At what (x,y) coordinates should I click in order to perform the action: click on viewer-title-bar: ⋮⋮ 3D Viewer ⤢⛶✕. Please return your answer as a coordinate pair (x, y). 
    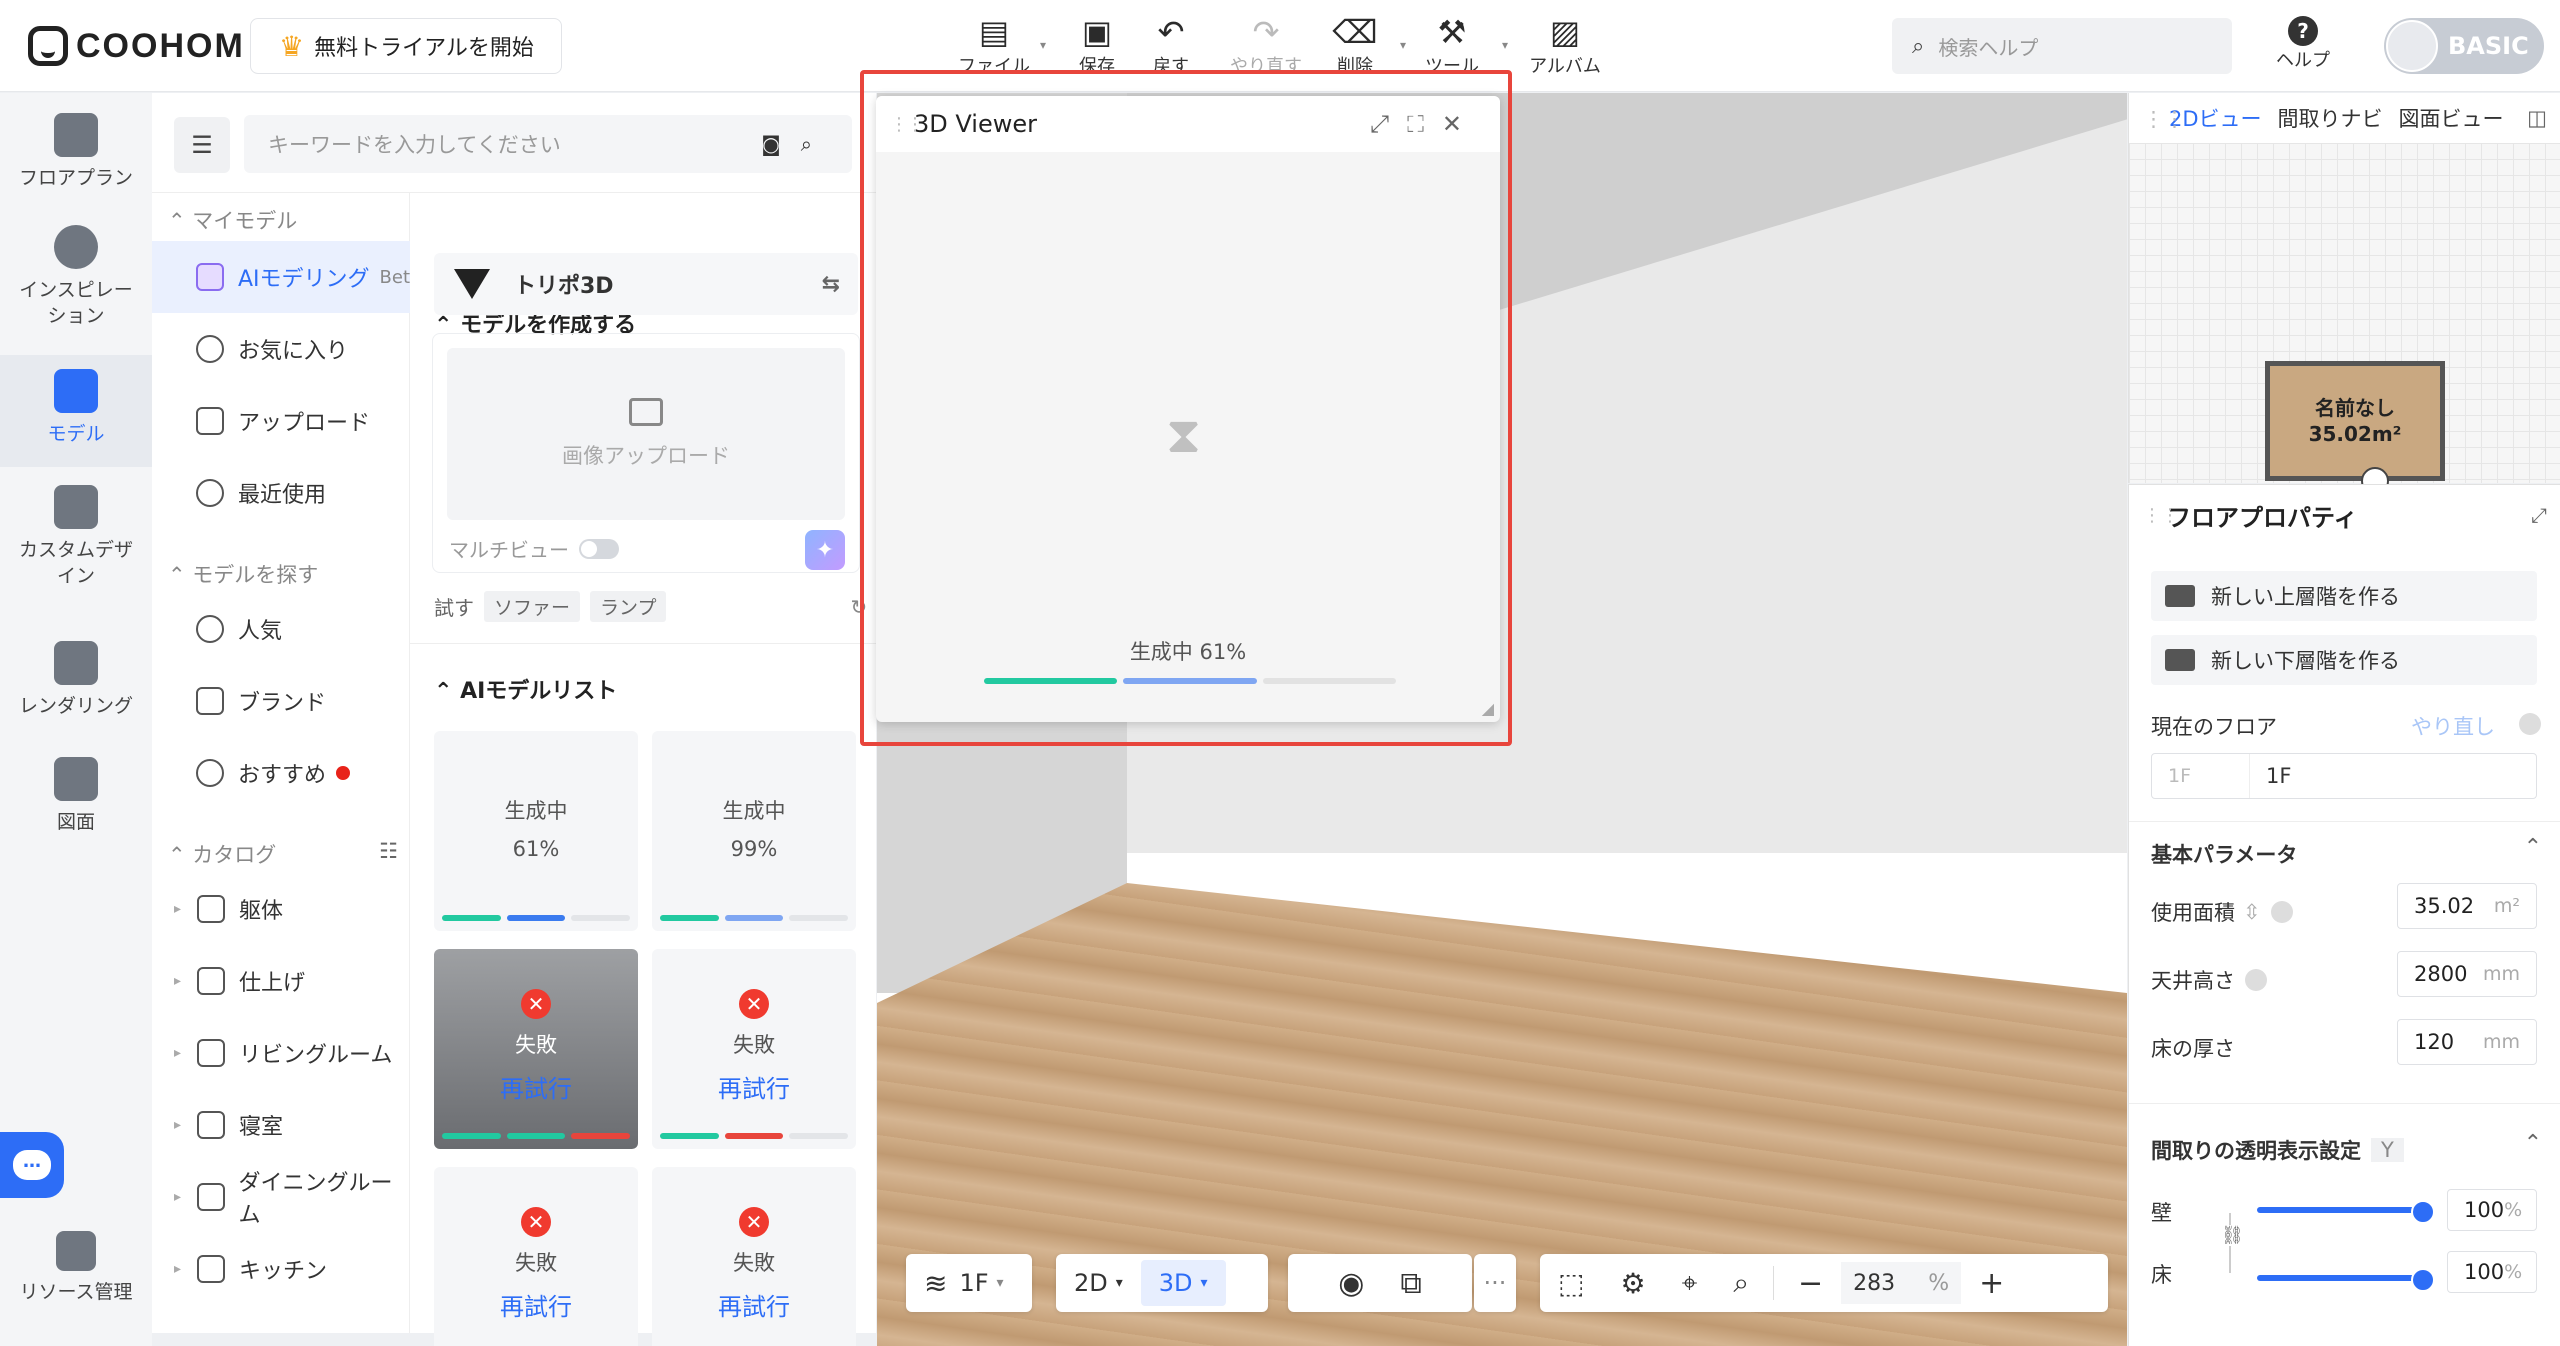
    Looking at the image, I should click on (1188, 124).